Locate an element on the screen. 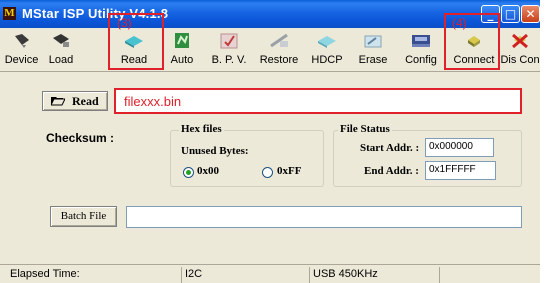 The height and width of the screenshot is (283, 546). auto-icon is located at coordinates (182, 40).